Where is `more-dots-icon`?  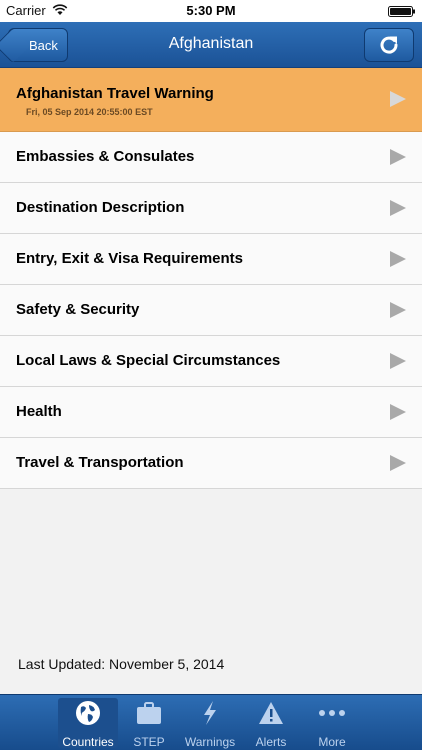
more-dots-icon is located at coordinates (332, 713).